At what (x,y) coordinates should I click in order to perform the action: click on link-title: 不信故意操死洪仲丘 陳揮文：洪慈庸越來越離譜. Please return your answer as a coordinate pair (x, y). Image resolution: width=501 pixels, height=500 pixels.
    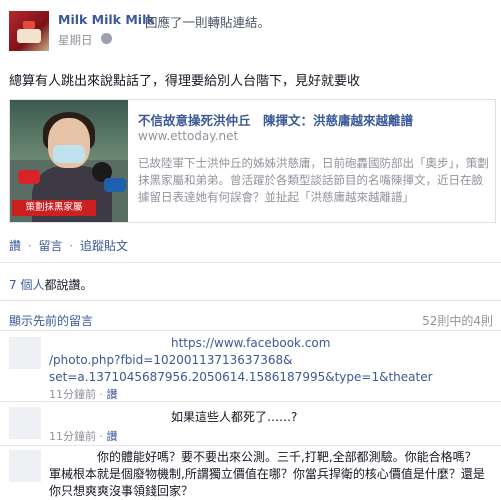
    Looking at the image, I should click on (275, 119).